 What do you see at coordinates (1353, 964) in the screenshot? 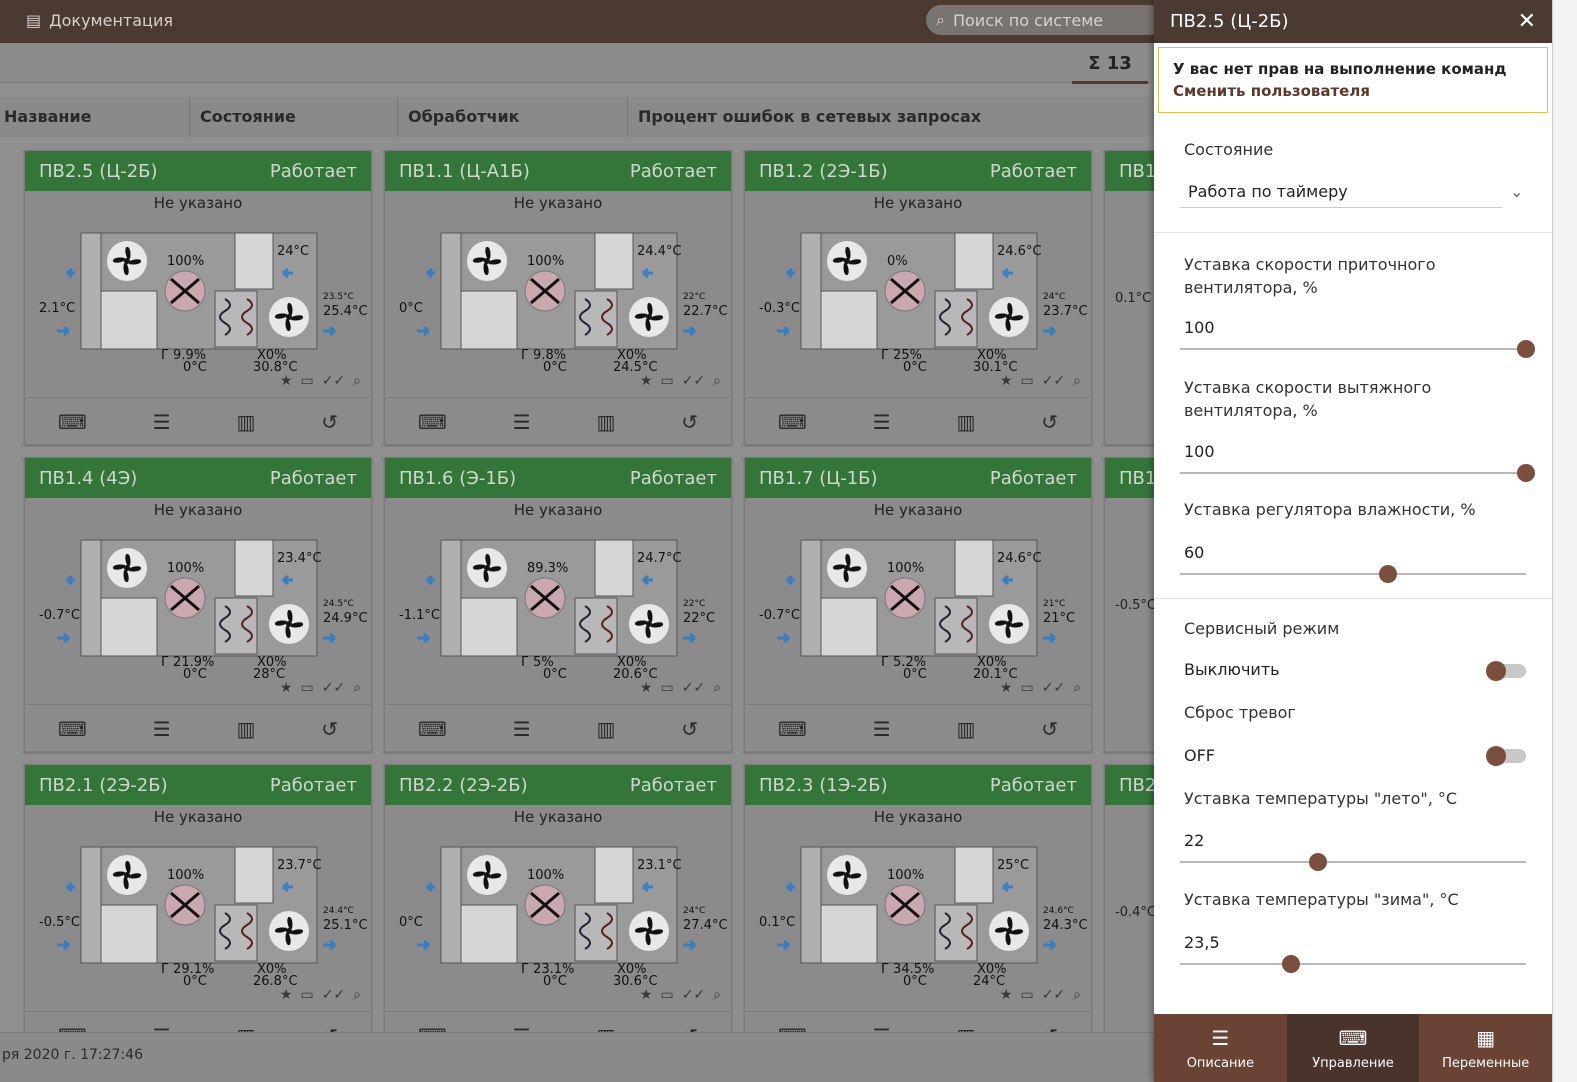
I see `winter-temp-slider` at bounding box center [1353, 964].